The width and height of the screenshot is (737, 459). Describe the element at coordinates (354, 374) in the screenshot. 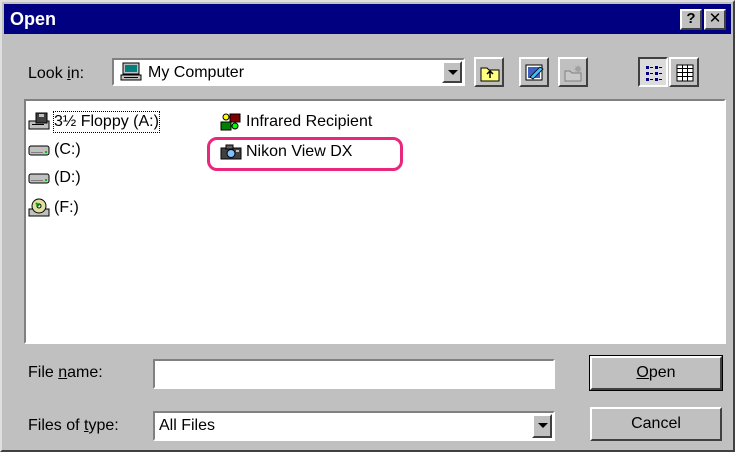

I see `file-name-input` at that location.